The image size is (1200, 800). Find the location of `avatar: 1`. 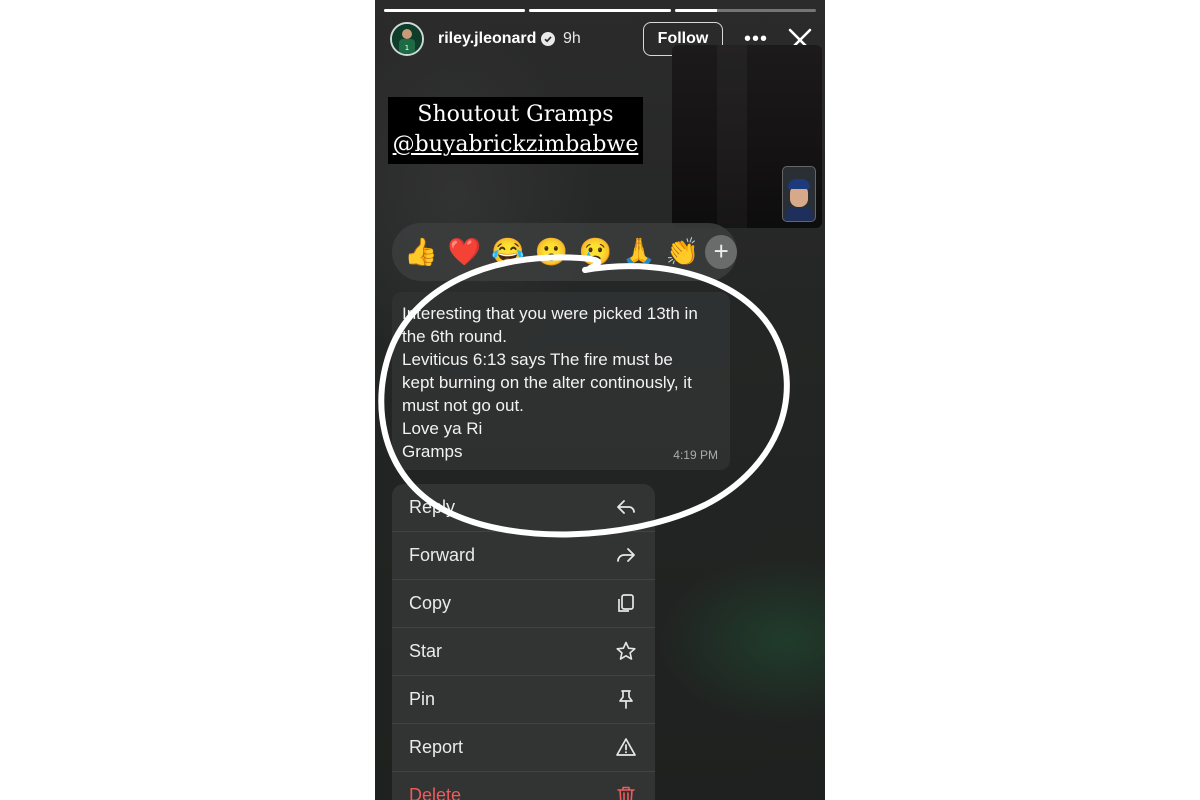

avatar: 1 is located at coordinates (407, 39).